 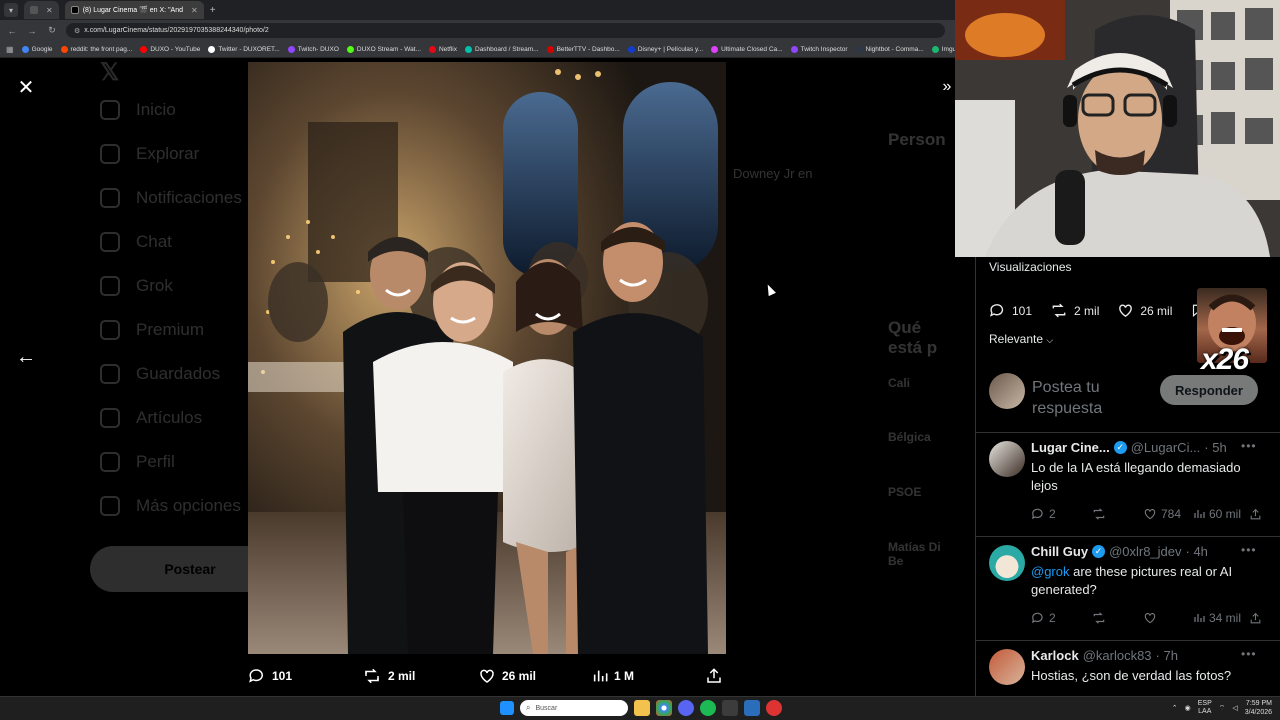 What do you see at coordinates (11, 10) in the screenshot?
I see `tab-search-button: ▾` at bounding box center [11, 10].